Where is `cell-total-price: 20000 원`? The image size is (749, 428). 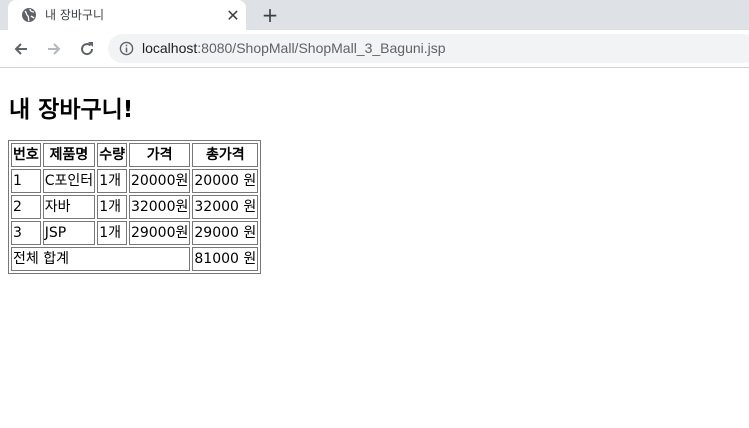
cell-total-price: 20000 원 is located at coordinates (225, 181).